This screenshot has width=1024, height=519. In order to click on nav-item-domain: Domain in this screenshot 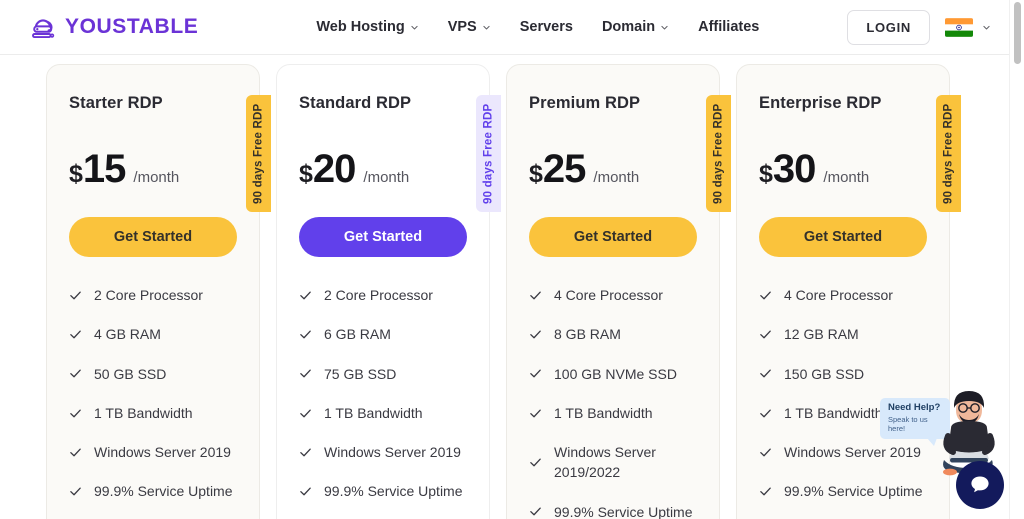, I will do `click(635, 27)`.